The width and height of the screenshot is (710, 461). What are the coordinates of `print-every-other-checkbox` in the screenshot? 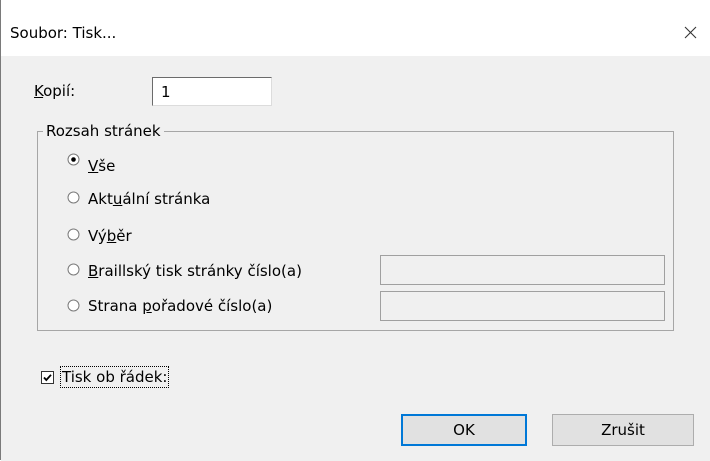 It's located at (47, 377).